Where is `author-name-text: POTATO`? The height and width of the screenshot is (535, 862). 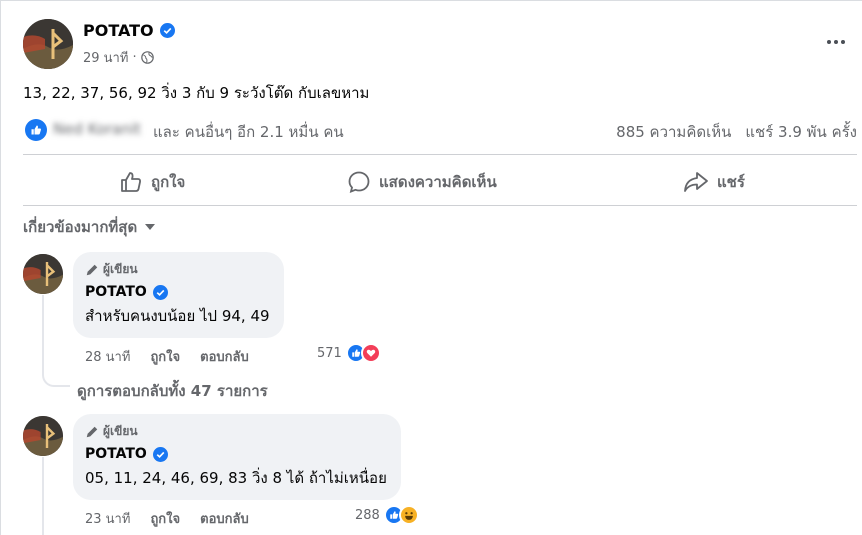 author-name-text: POTATO is located at coordinates (118, 30).